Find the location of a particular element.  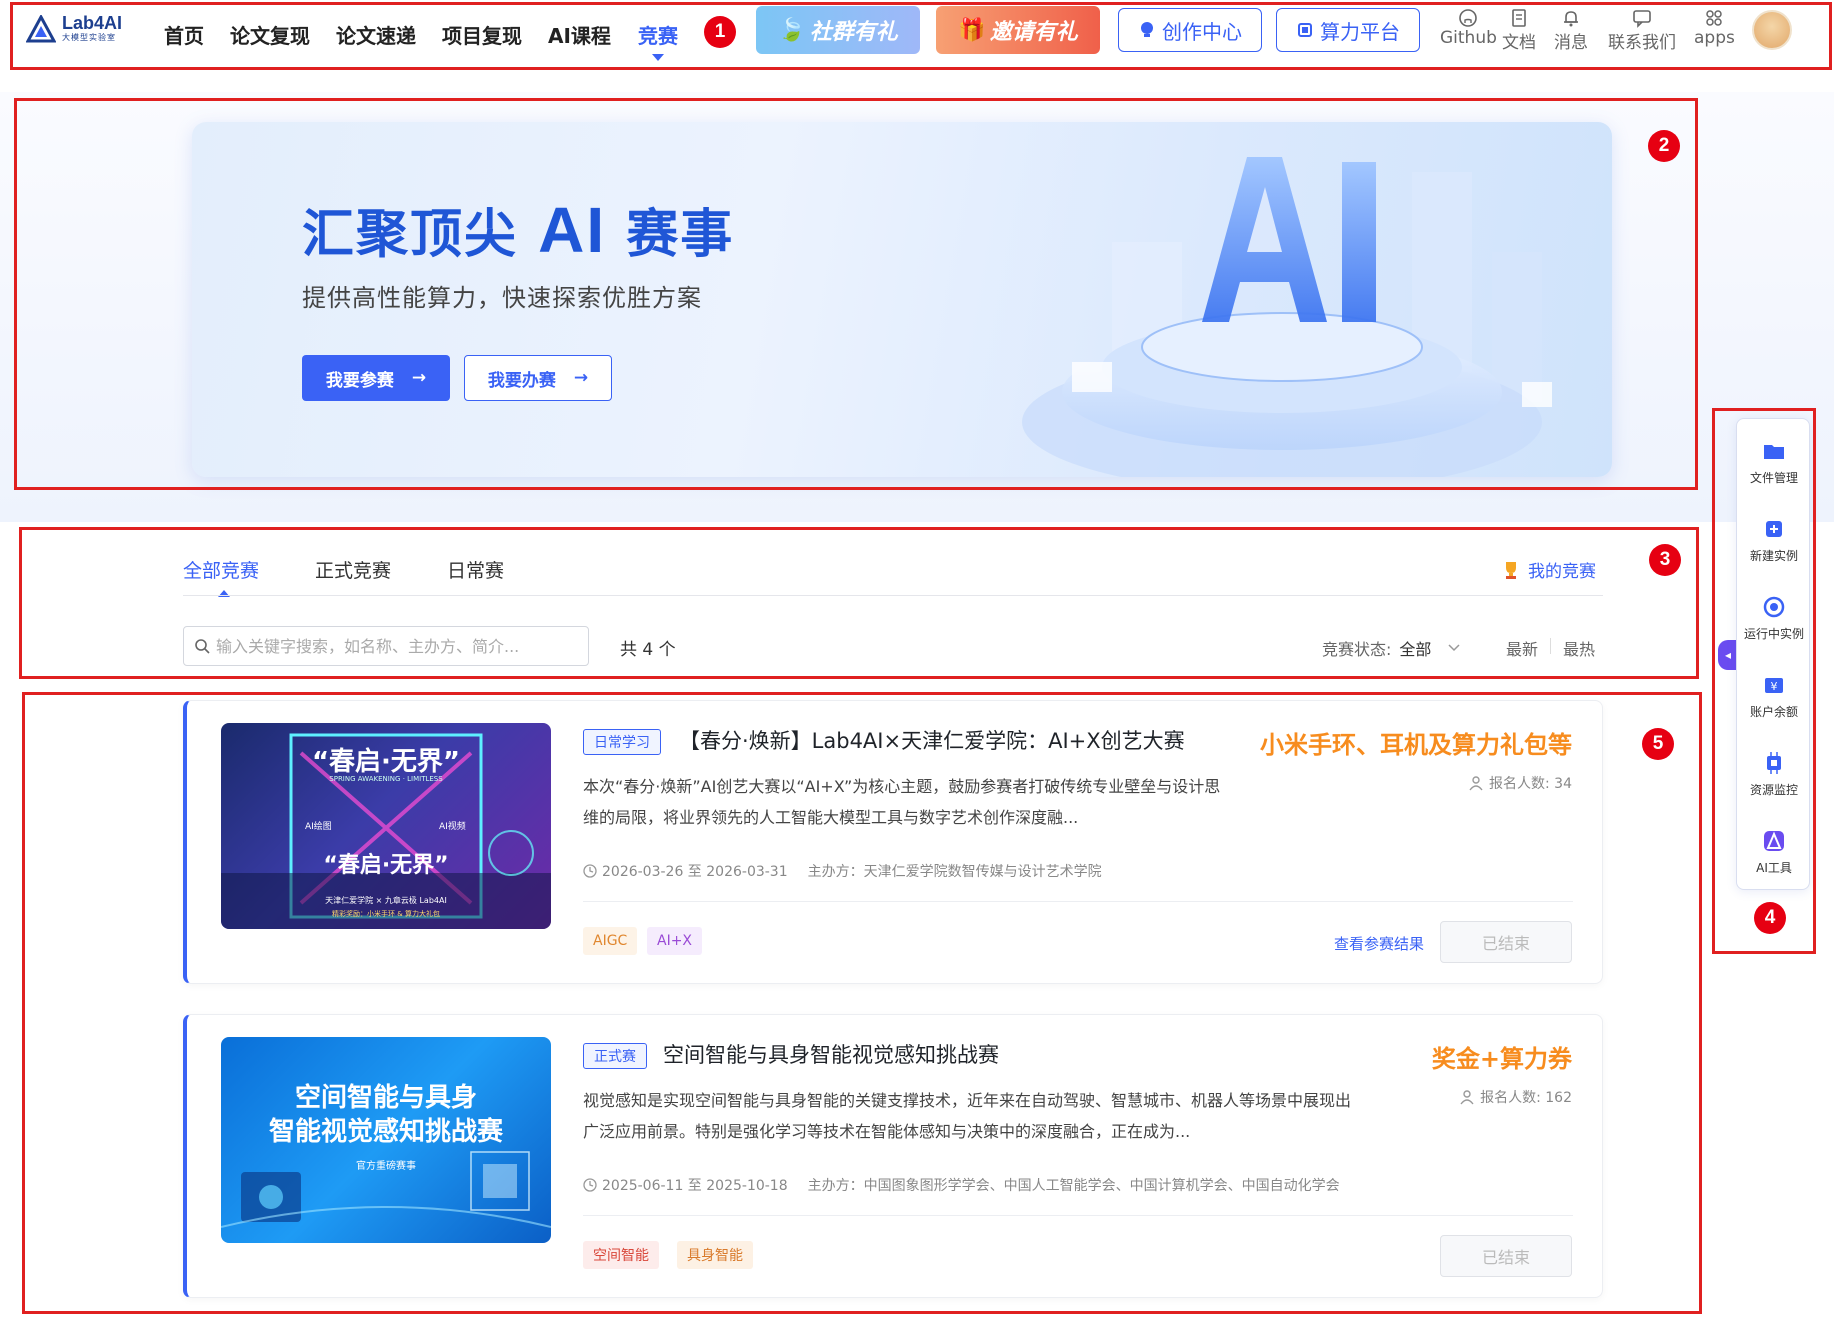

docs-label: 文档 is located at coordinates (1519, 43).